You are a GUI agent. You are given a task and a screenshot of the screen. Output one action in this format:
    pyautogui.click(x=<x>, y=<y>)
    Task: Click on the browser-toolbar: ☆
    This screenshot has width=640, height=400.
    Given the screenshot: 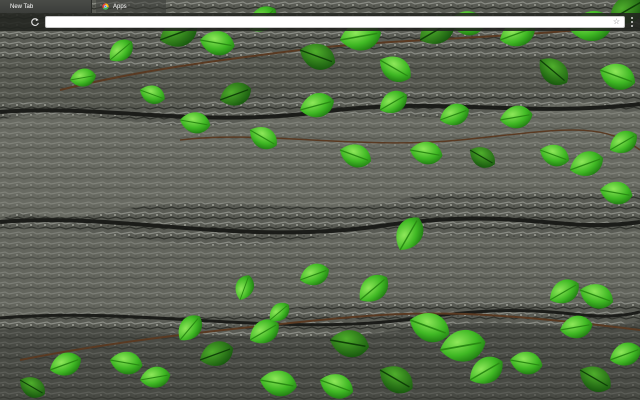 What is the action you would take?
    pyautogui.click(x=320, y=23)
    